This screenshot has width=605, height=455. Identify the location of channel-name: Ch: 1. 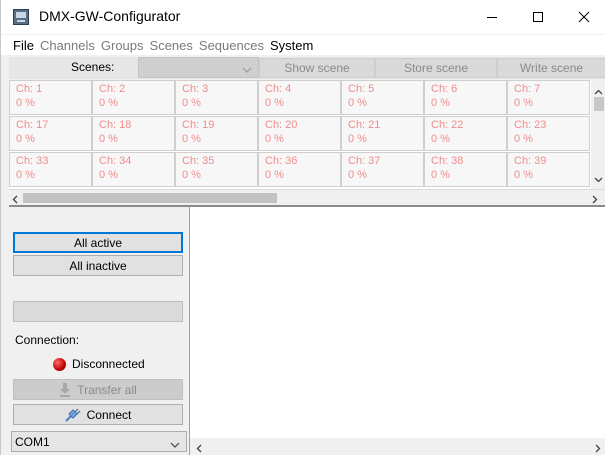
(29, 89).